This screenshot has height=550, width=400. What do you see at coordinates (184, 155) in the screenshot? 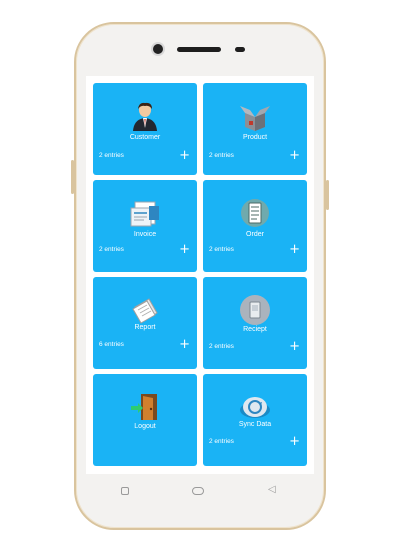
I see `add-customer-button: +` at bounding box center [184, 155].